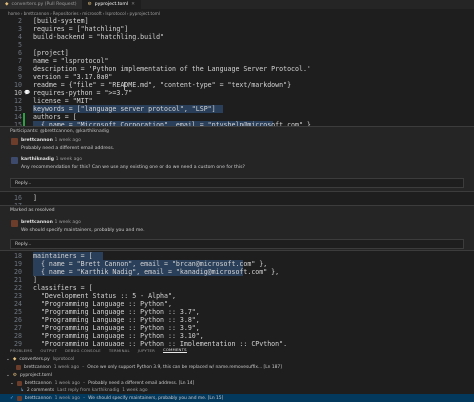  I want to click on code-line: authors = [, so click(55, 117).